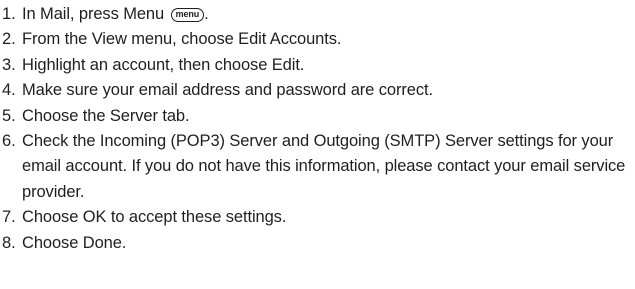  I want to click on step-7: 7. Choose OK to accept these settings., so click(316, 217).